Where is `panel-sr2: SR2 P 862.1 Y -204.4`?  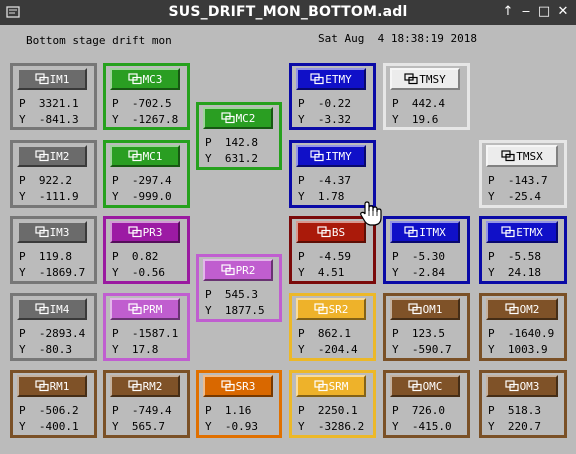 panel-sr2: SR2 P 862.1 Y -204.4 is located at coordinates (332, 327).